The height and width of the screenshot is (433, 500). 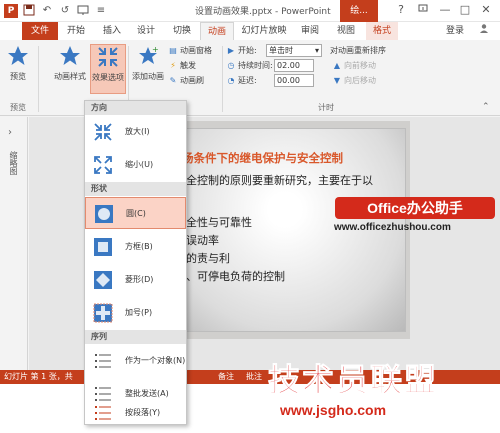 What do you see at coordinates (465, 10) in the screenshot?
I see `restore-button: □` at bounding box center [465, 10].